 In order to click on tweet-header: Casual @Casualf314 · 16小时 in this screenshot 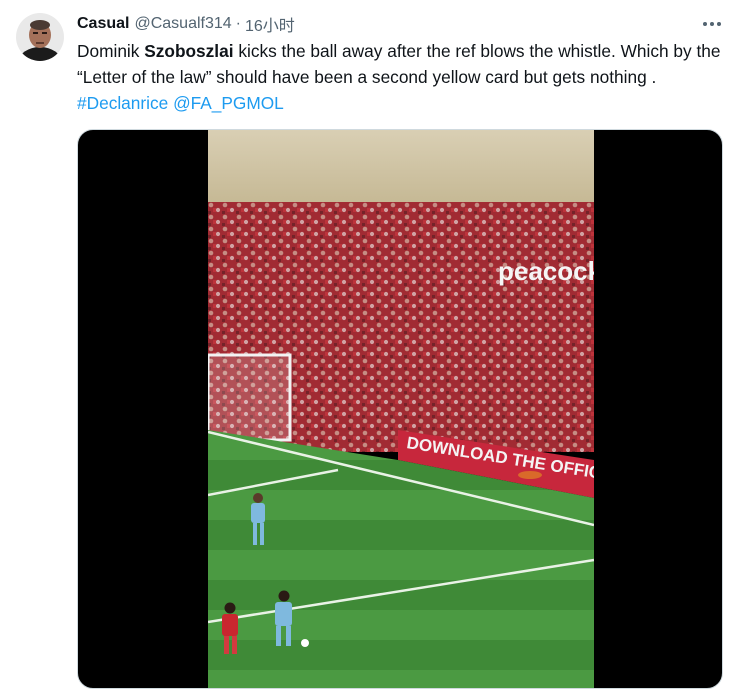, I will do `click(186, 24)`.